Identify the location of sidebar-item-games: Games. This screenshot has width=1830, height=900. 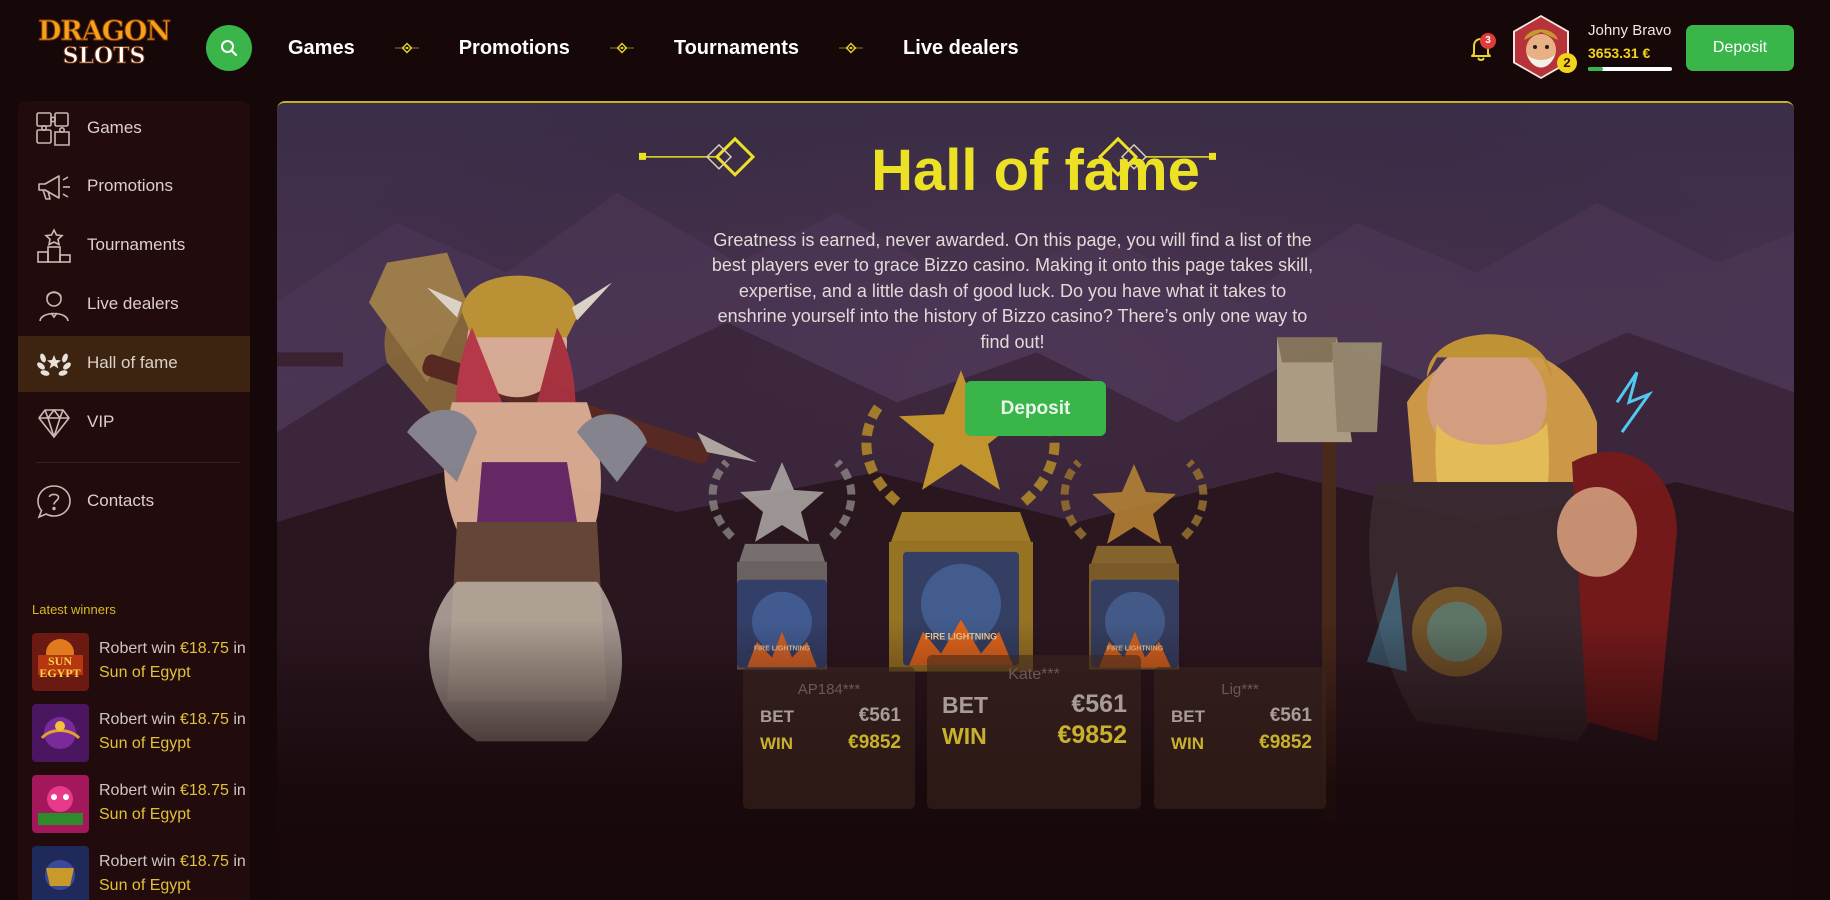
(134, 129).